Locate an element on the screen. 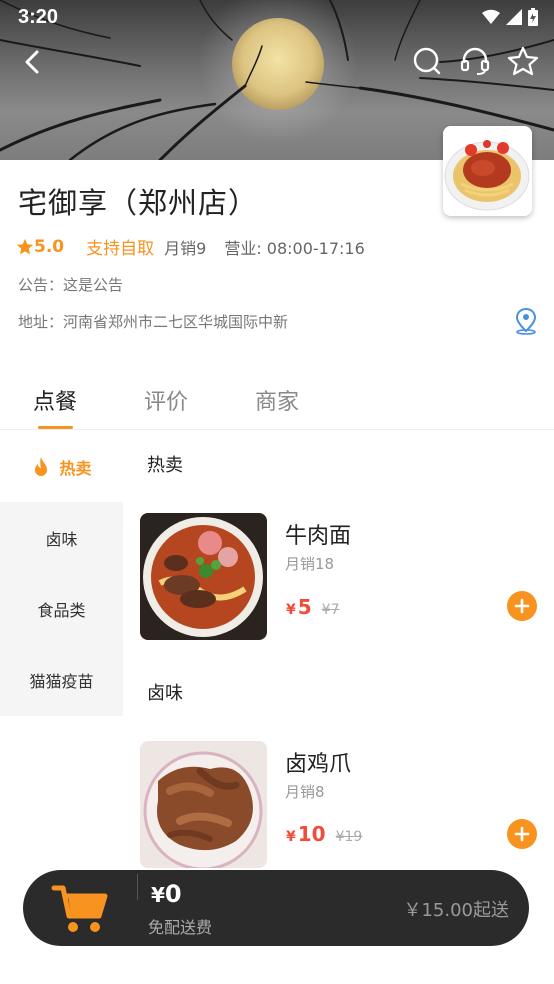 This screenshot has height=984, width=554. shop-logo is located at coordinates (487, 171).